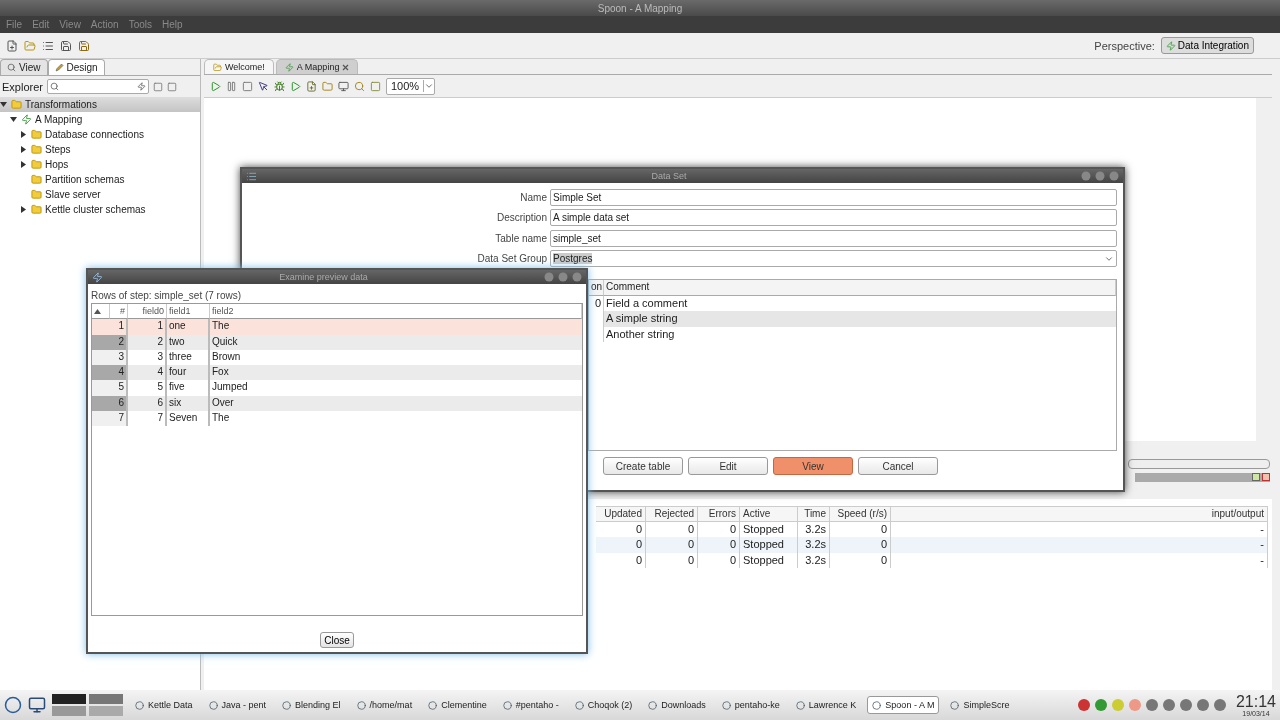 This screenshot has width=1280, height=720. I want to click on panel-tab: View, so click(24, 67).